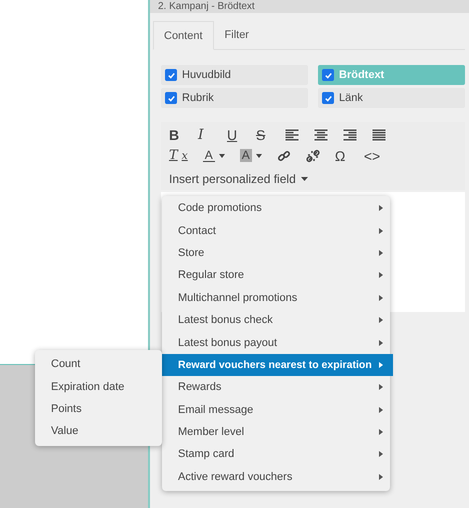 The width and height of the screenshot is (469, 508). I want to click on link-icon, so click(283, 155).